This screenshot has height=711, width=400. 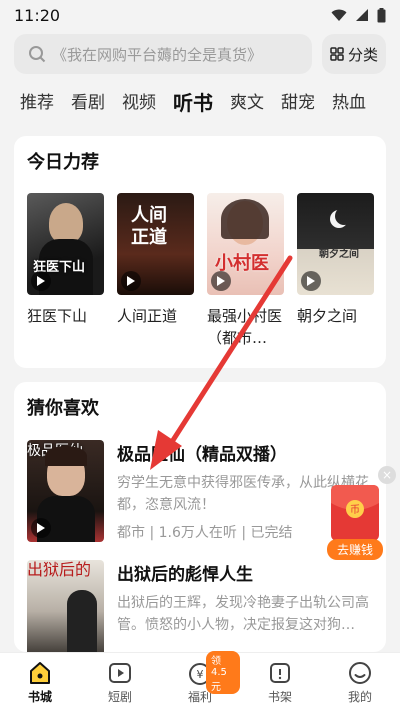 I want to click on book-cover: 小村医, so click(x=245, y=244).